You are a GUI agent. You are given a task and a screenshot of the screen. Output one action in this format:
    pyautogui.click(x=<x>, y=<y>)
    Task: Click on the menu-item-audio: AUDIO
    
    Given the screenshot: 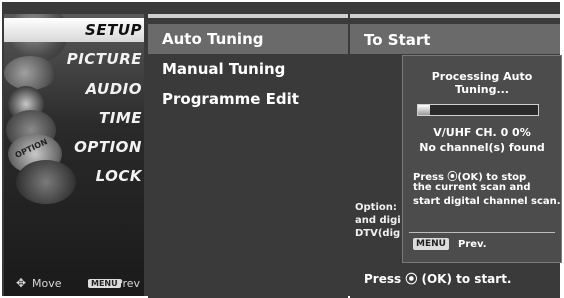 What is the action you would take?
    pyautogui.click(x=103, y=91)
    